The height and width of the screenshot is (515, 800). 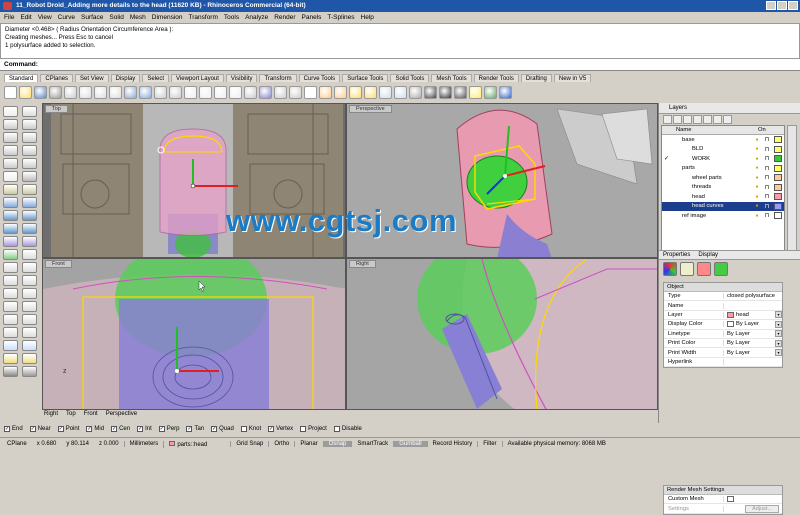 I want to click on tab-select: Select, so click(x=155, y=78).